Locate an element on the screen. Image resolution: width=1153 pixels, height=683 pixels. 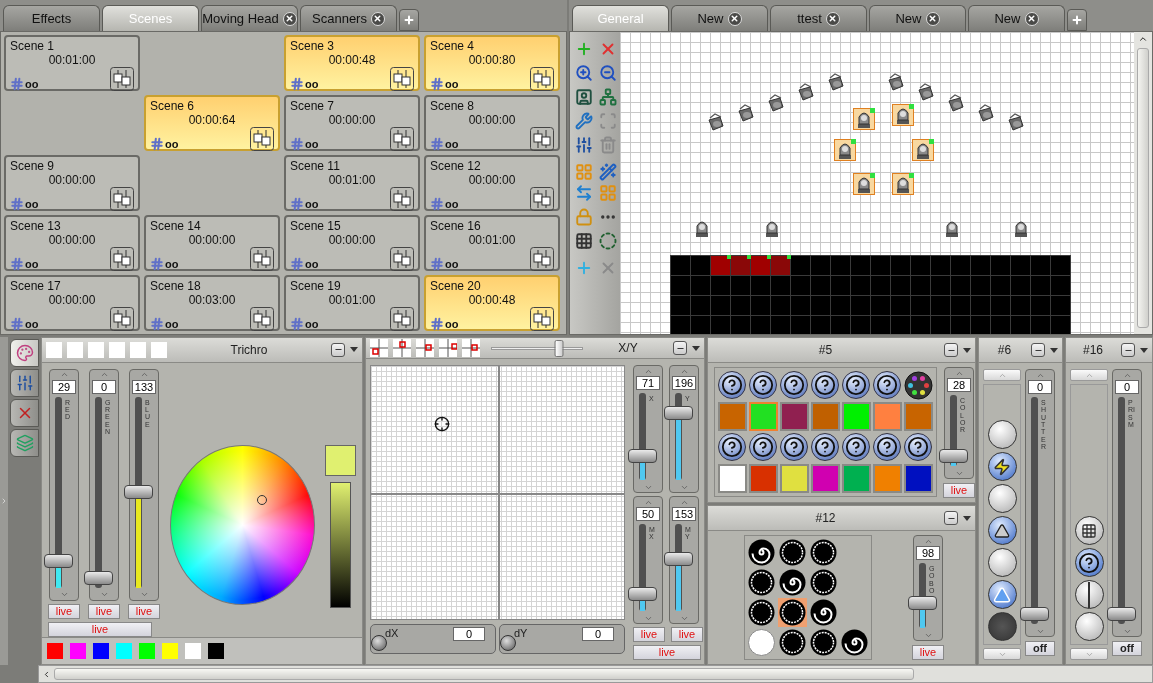
scene-button: Scene 4 00:00:80 oo is located at coordinates (492, 63).